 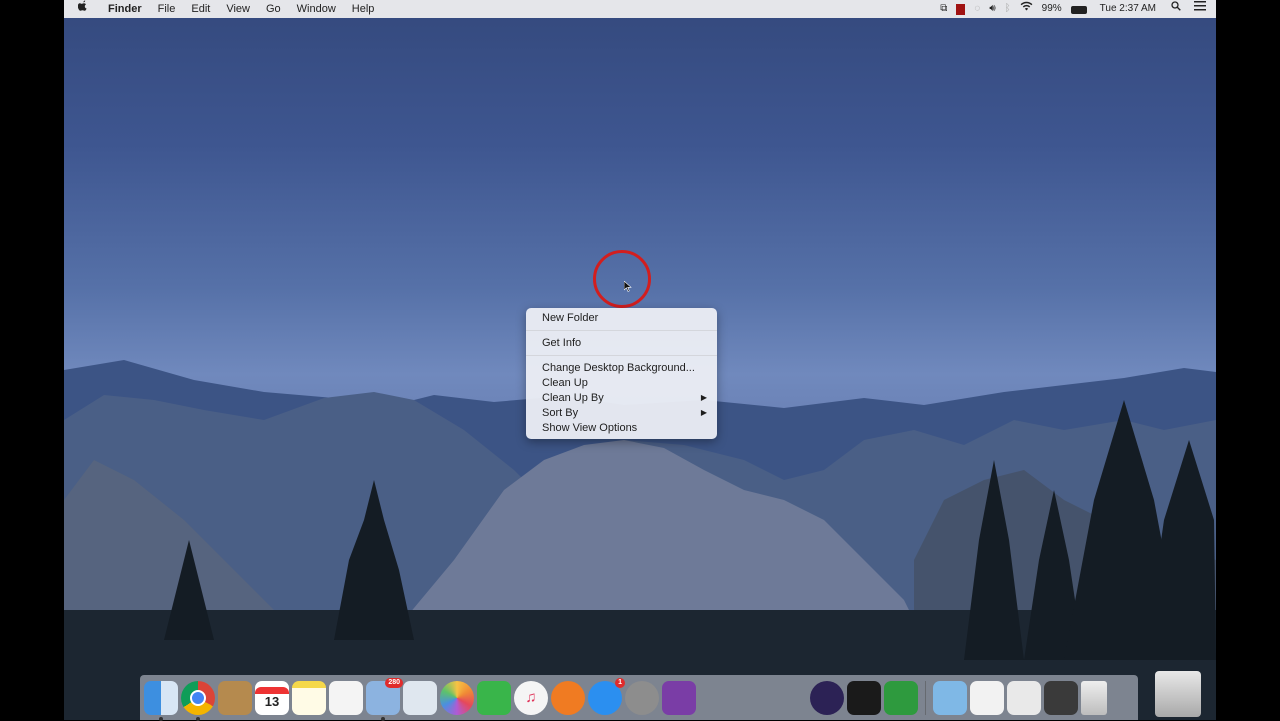 What do you see at coordinates (1176, 9) in the screenshot?
I see `spotlight-search-icon` at bounding box center [1176, 9].